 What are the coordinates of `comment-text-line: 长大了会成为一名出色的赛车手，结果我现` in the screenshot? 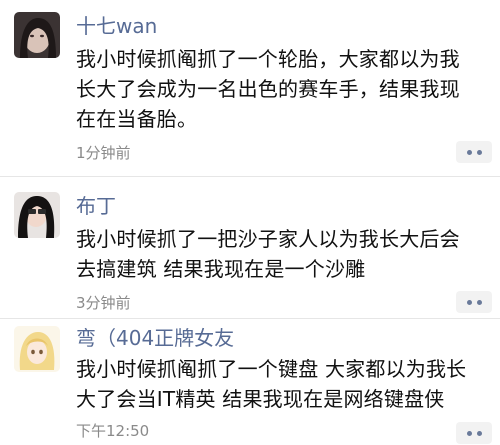 It's located at (268, 89).